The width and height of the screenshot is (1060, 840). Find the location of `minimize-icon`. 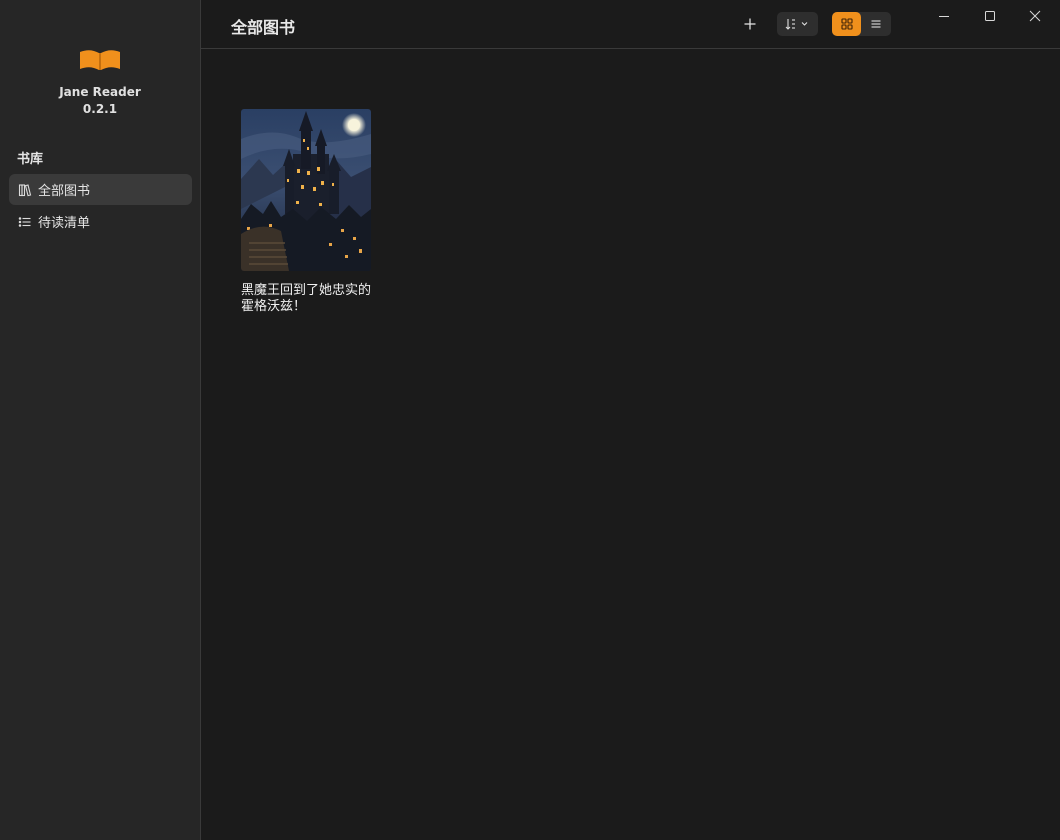

minimize-icon is located at coordinates (944, 16).